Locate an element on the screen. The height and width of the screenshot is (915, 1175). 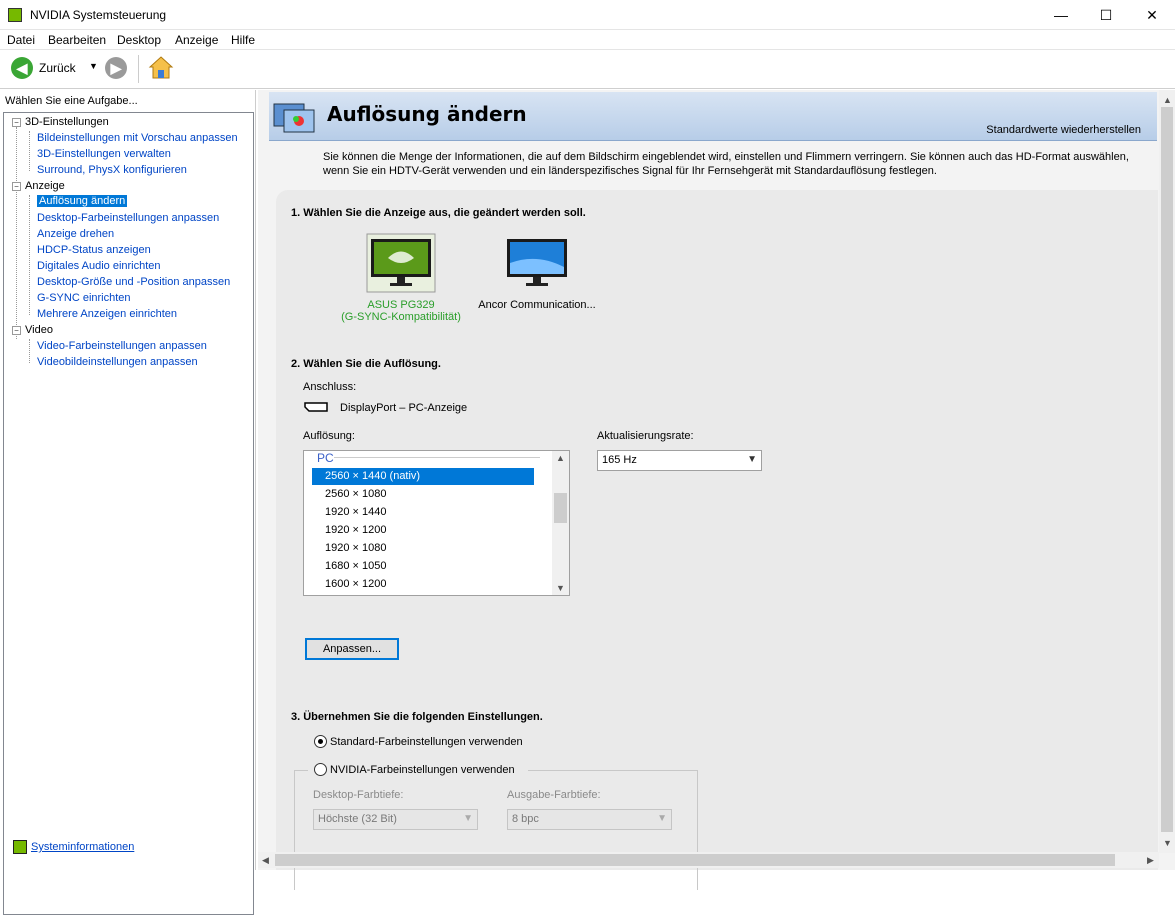
tree-item-video-farbeinstellungen: Video-Farbeinstellungen anpassen is located at coordinates (122, 346).